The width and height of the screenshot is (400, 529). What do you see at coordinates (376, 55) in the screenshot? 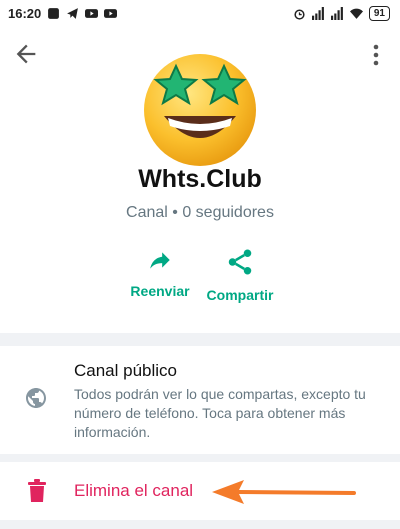
I see `more-vertical-icon` at bounding box center [376, 55].